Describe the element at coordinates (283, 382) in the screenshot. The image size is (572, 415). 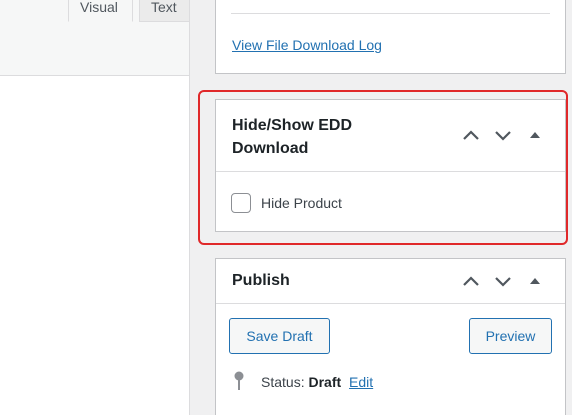
I see `status-prefix: Status:` at that location.